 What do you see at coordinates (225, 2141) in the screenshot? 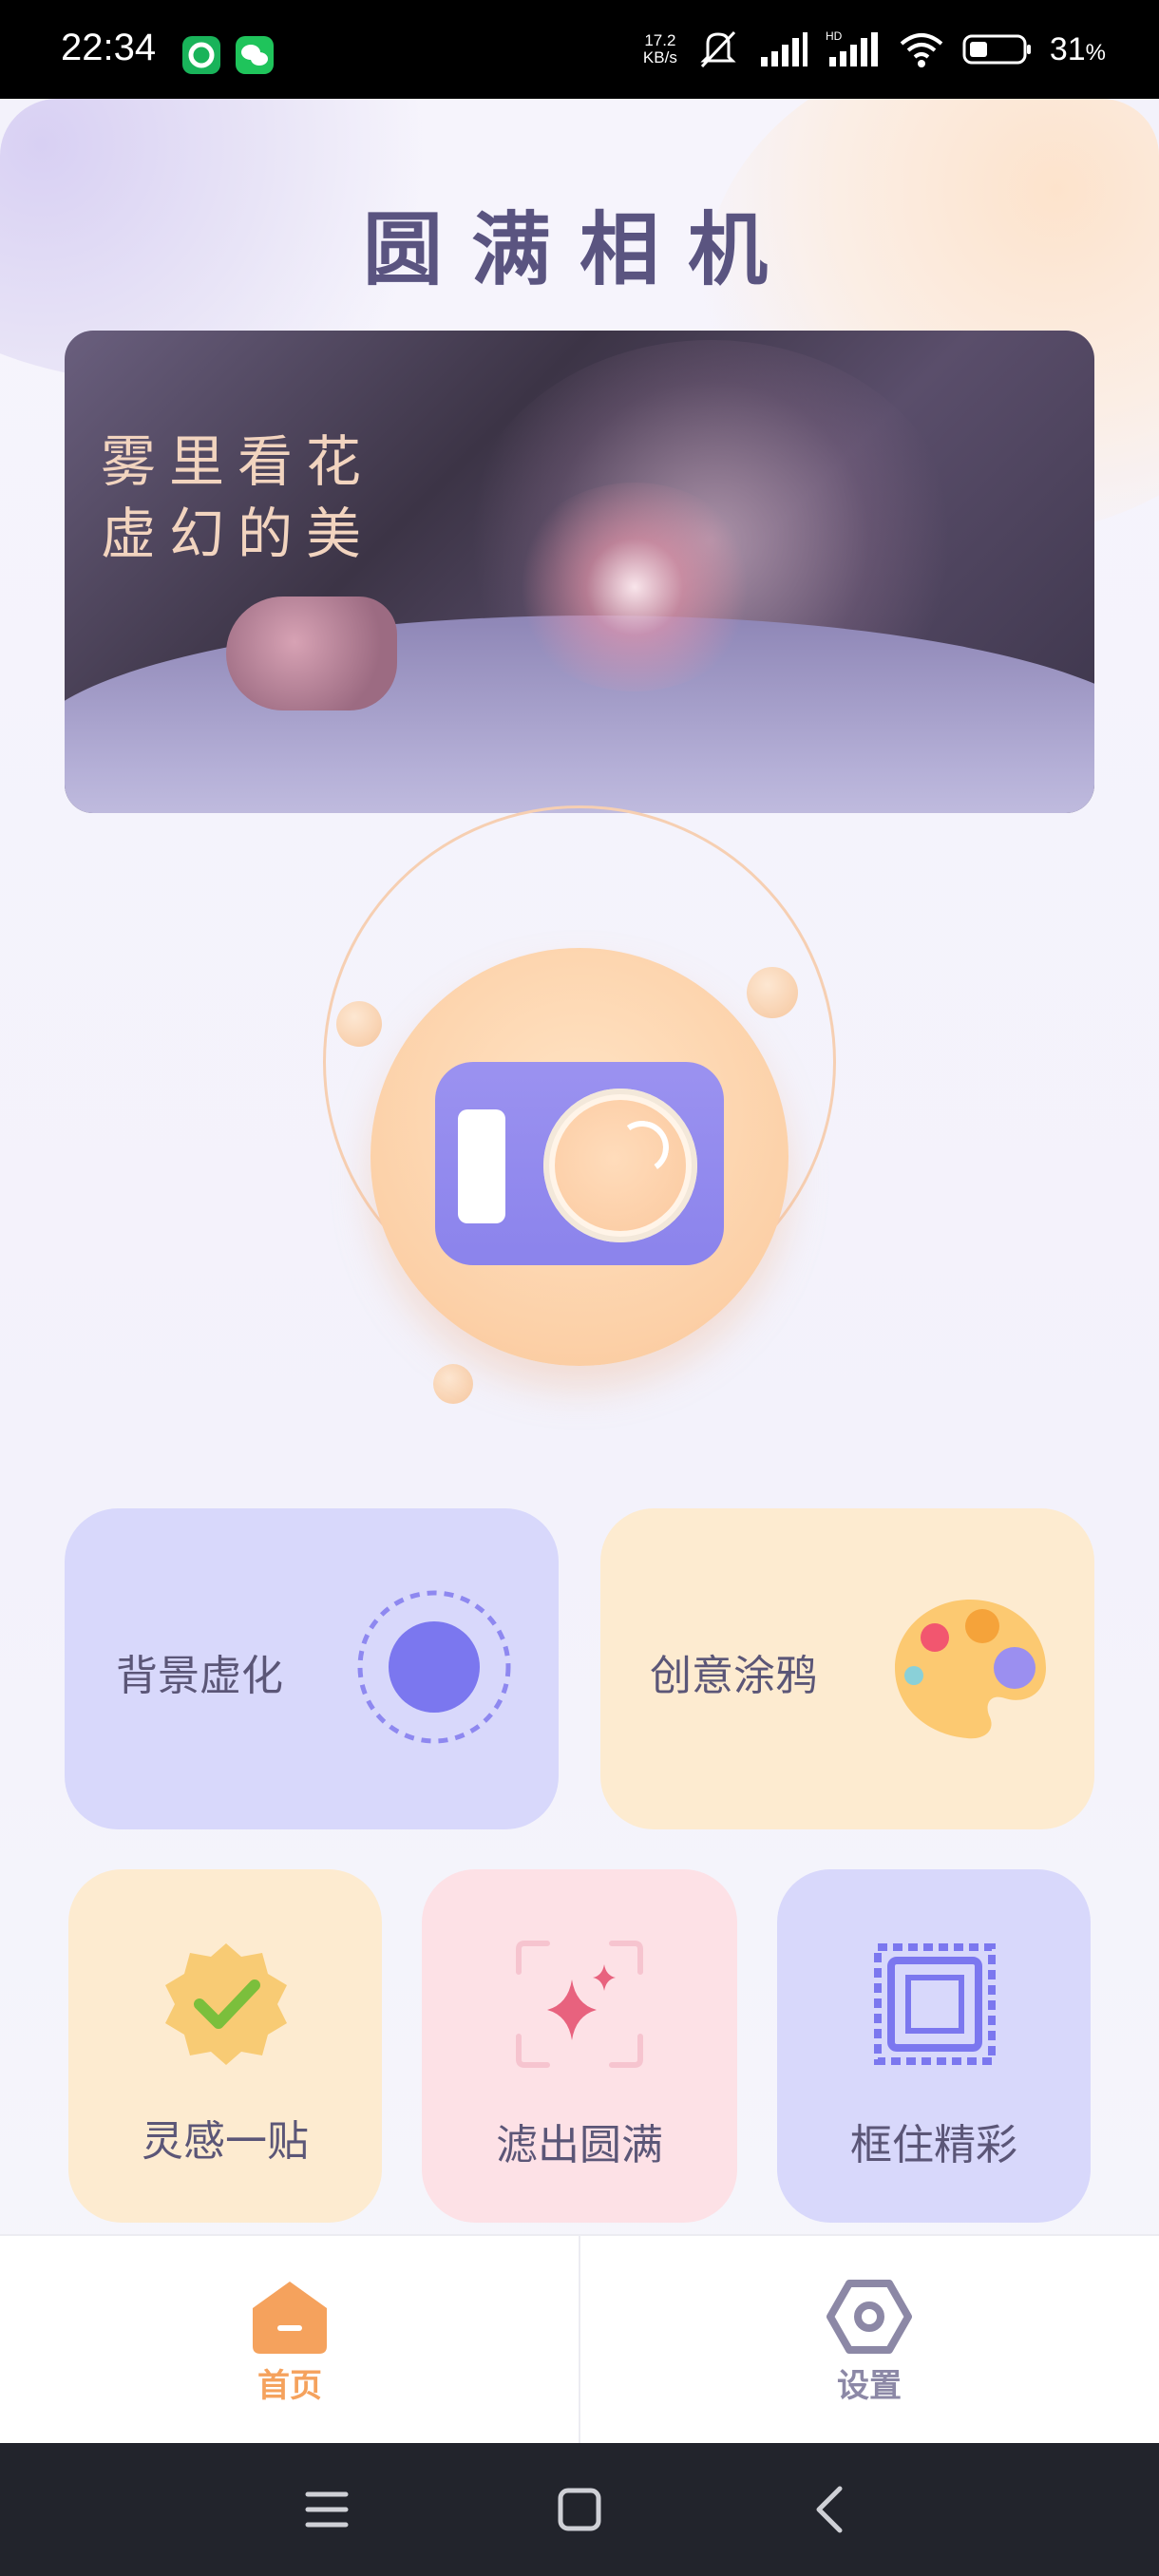
I see `feature-label: 灵感一贴` at bounding box center [225, 2141].